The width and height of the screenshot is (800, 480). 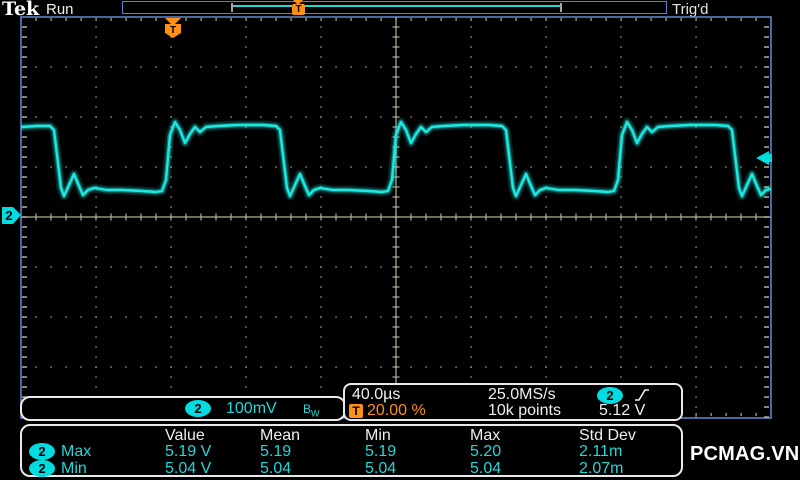 I want to click on measurement-name: Max, so click(x=76, y=451).